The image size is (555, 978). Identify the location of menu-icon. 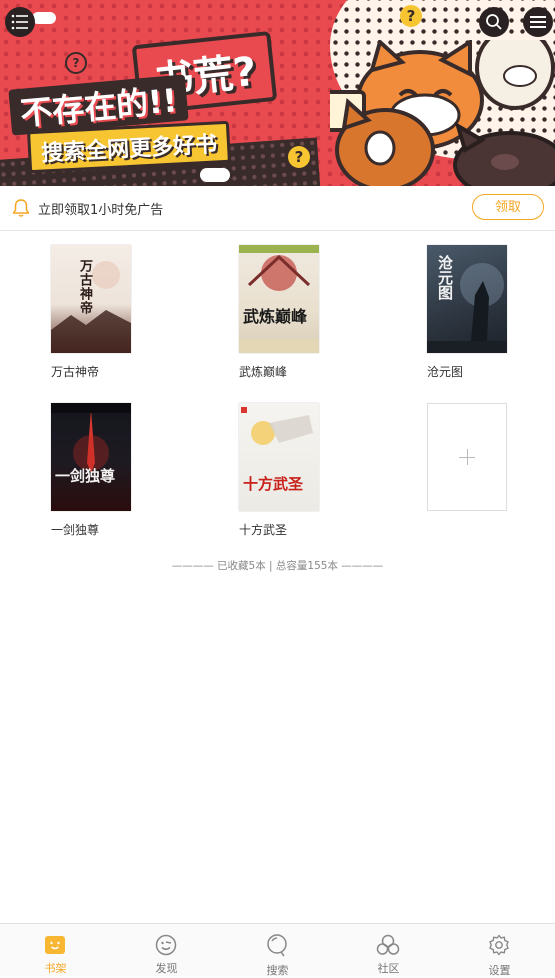
(538, 22).